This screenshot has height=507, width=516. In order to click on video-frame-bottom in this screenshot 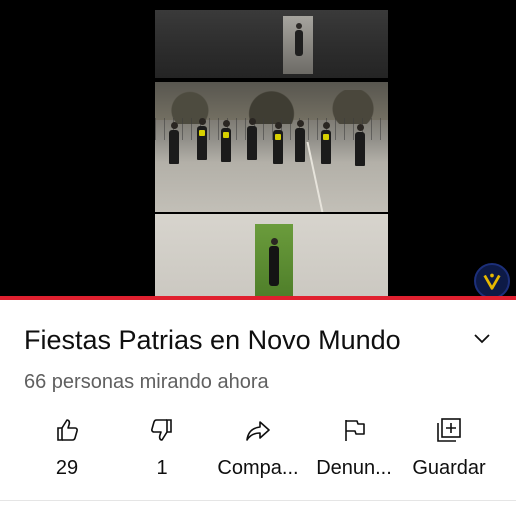, I will do `click(271, 256)`.